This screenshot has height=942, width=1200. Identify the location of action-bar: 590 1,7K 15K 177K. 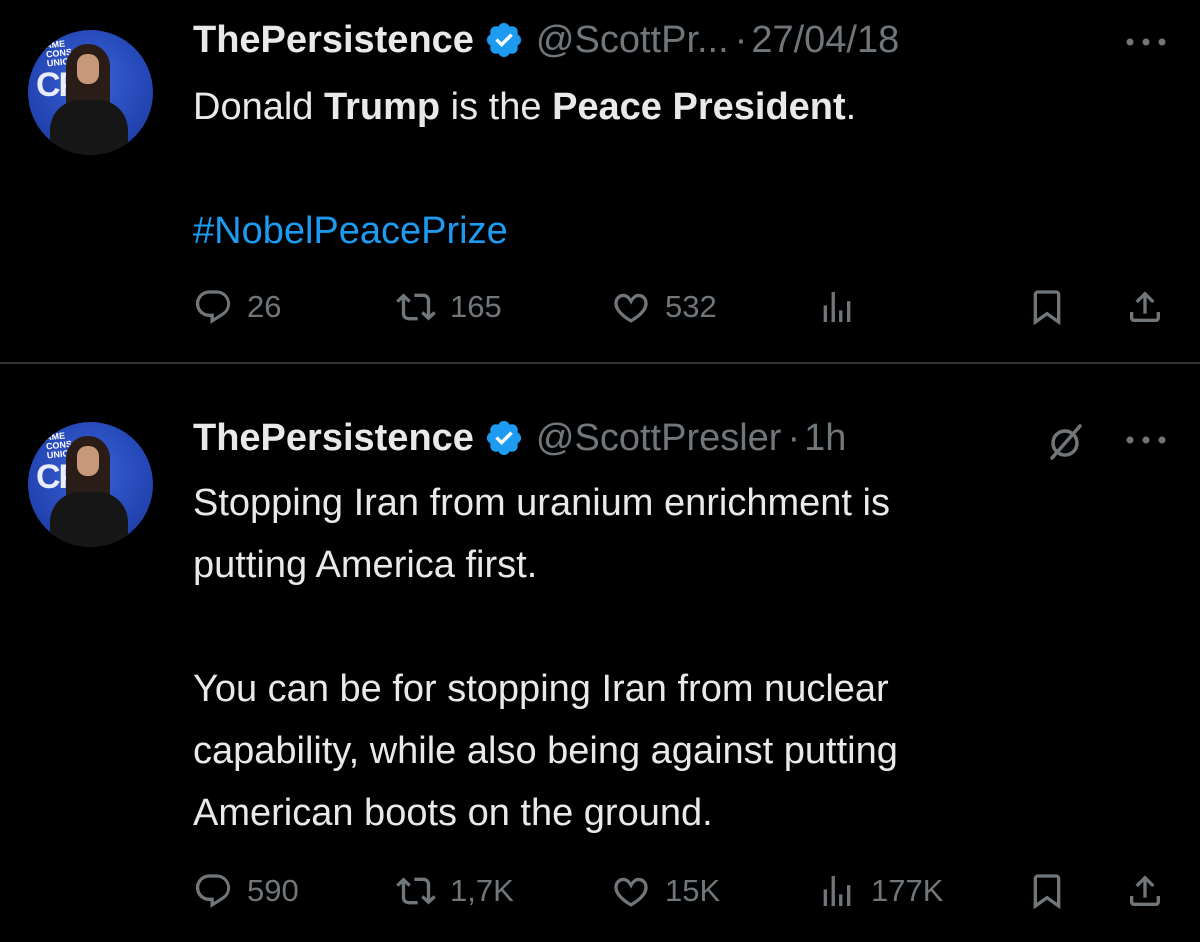
(683, 891).